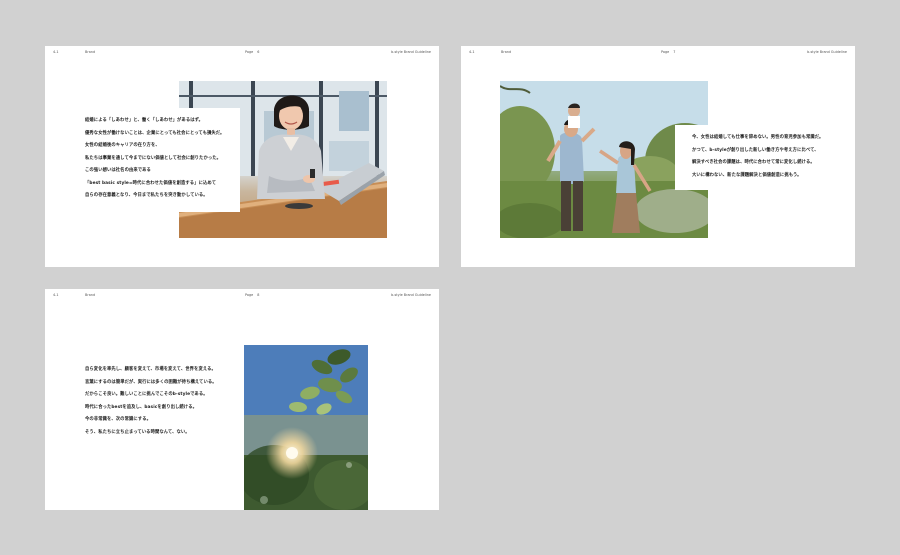  Describe the element at coordinates (118, 419) in the screenshot. I see `body-line: 今の非常識を、次の常識にする。` at that location.